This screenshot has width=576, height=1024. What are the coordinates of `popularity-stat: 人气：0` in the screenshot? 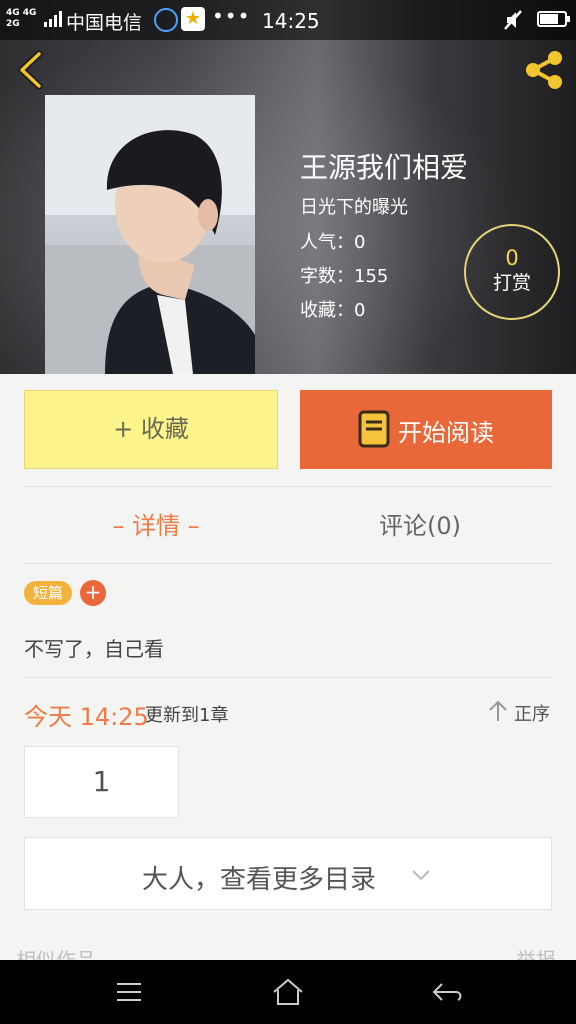 It's located at (333, 242).